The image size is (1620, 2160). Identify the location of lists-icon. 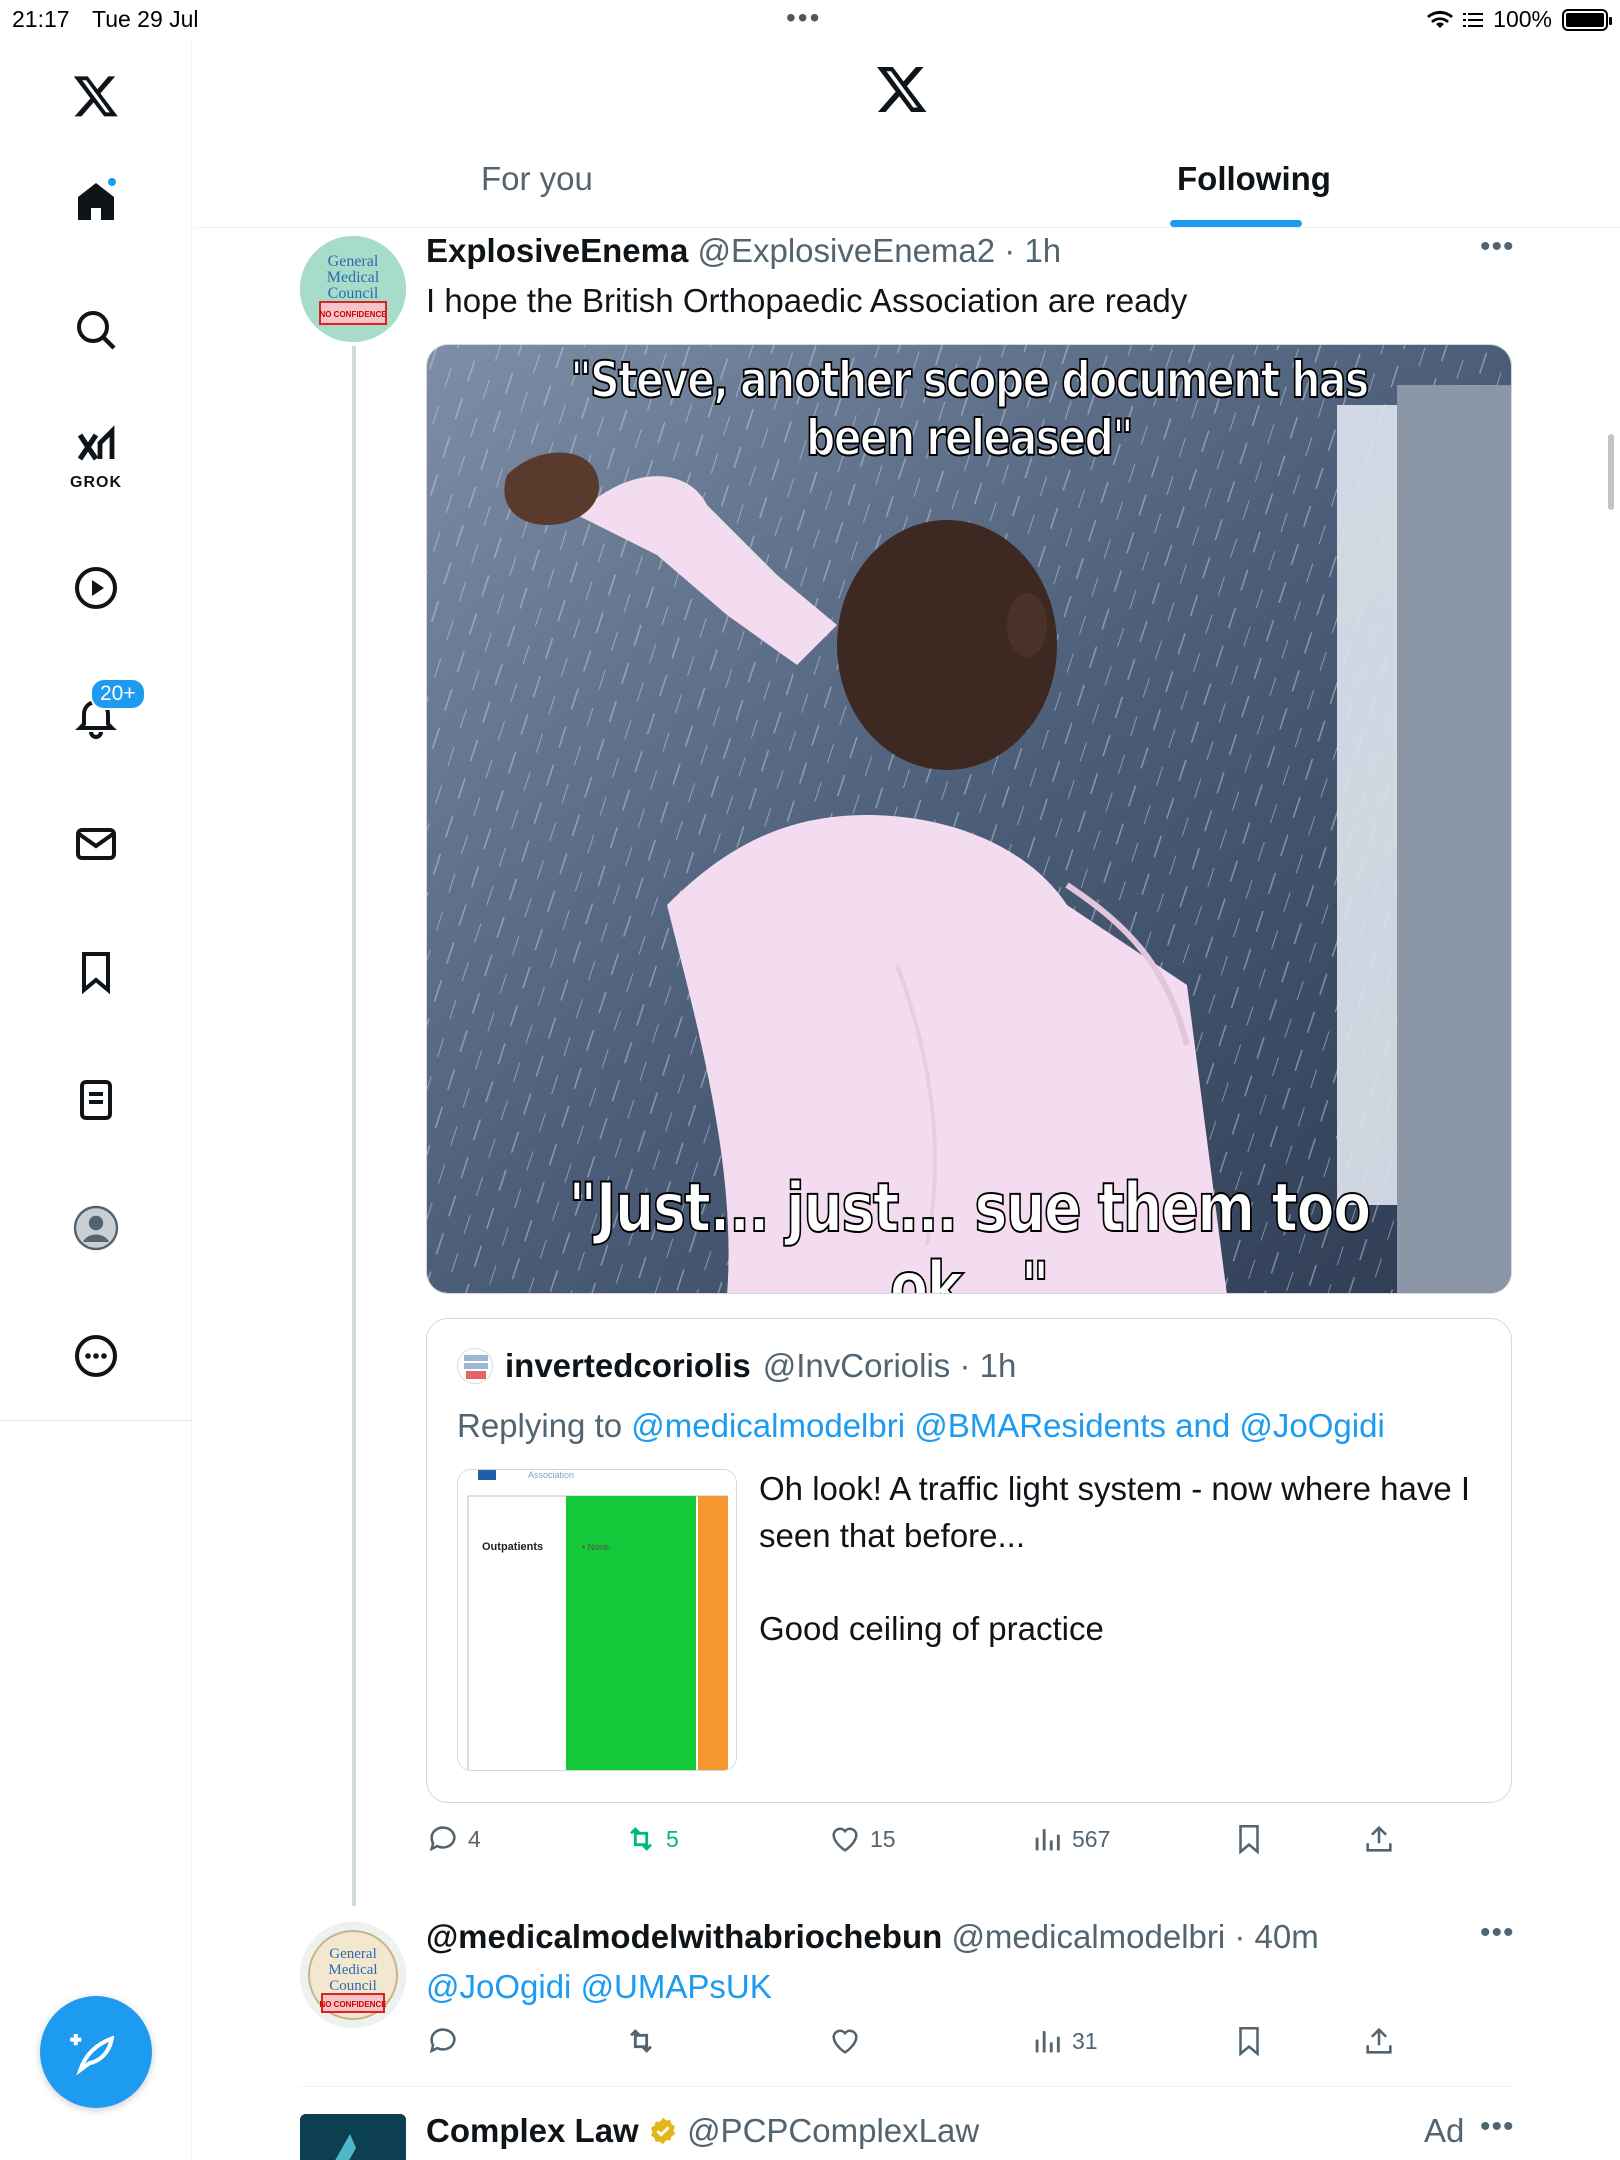
(96, 1100).